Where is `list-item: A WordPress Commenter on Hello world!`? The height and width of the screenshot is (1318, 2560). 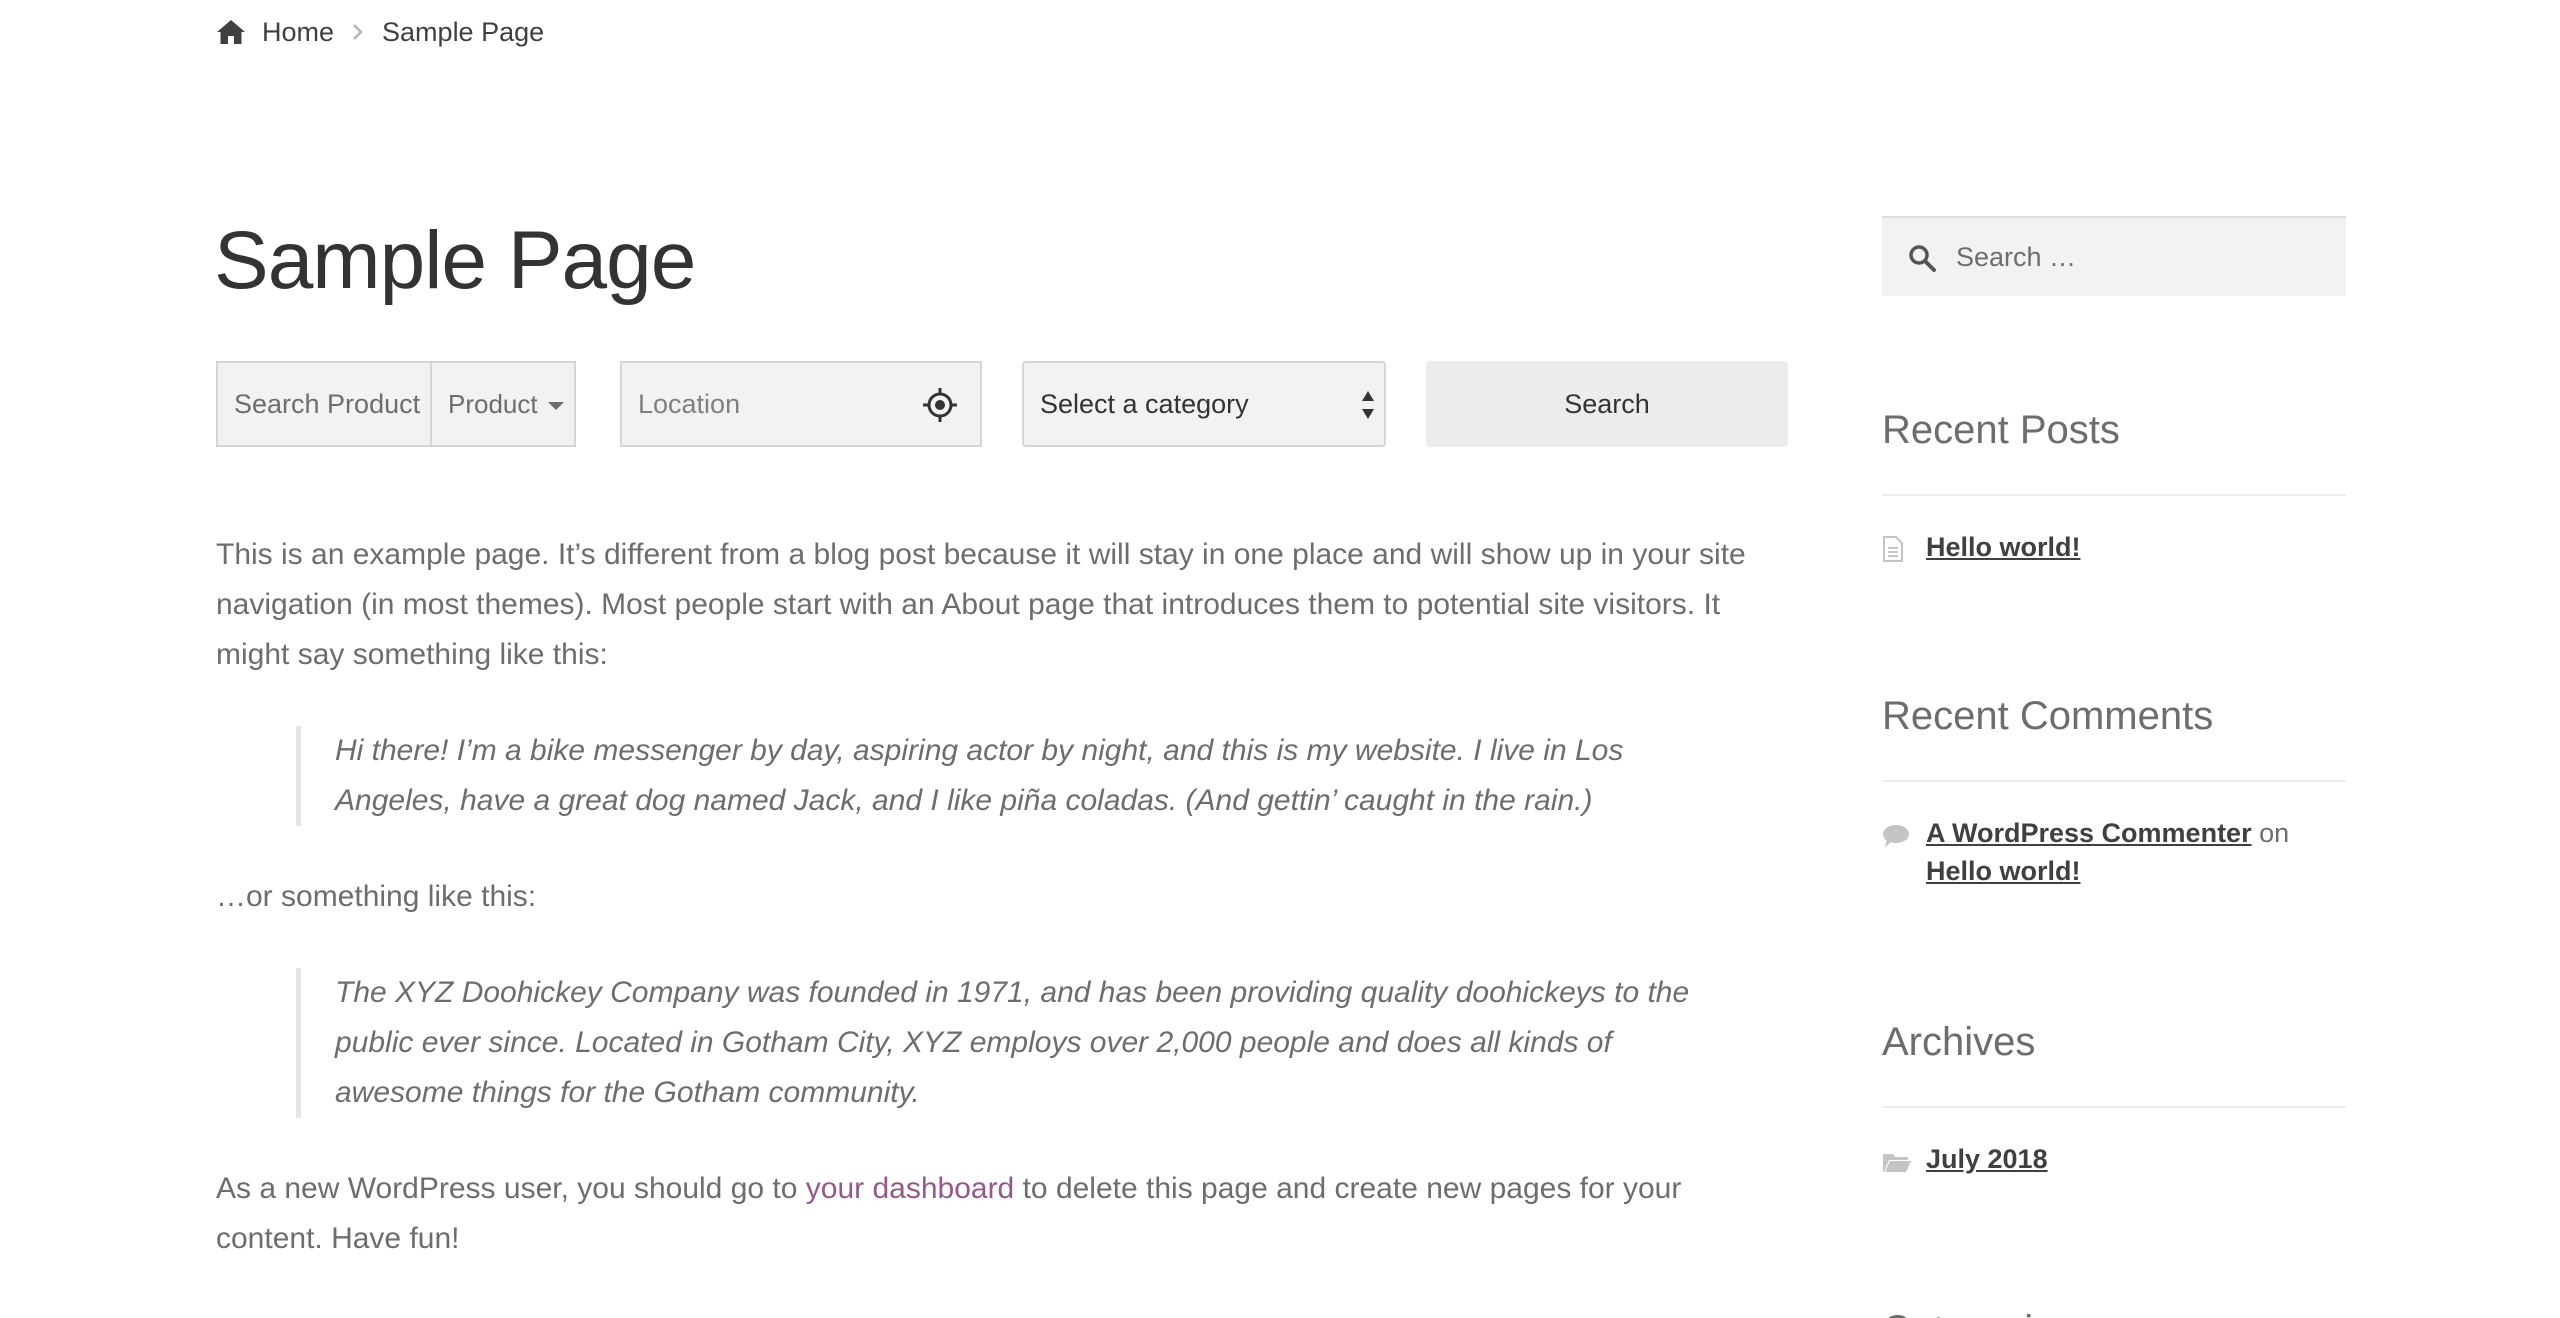 list-item: A WordPress Commenter on Hello world! is located at coordinates (2114, 852).